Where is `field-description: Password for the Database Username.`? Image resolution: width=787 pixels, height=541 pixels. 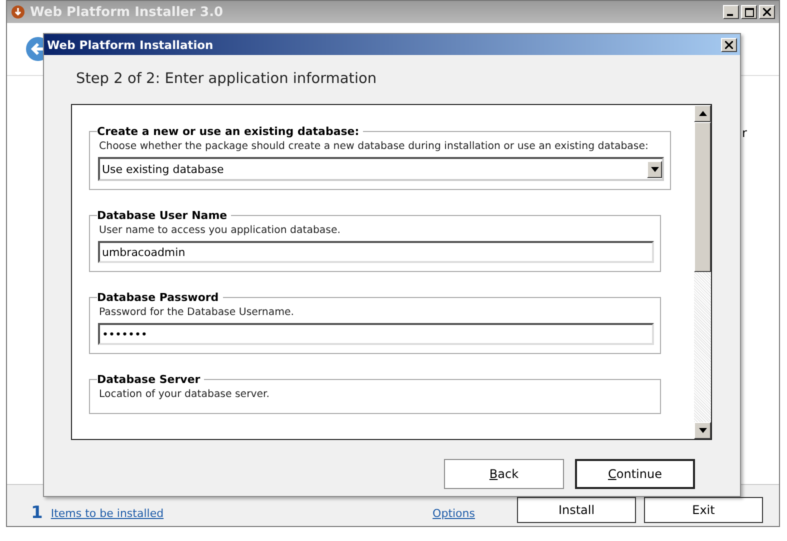 field-description: Password for the Database Username. is located at coordinates (197, 313).